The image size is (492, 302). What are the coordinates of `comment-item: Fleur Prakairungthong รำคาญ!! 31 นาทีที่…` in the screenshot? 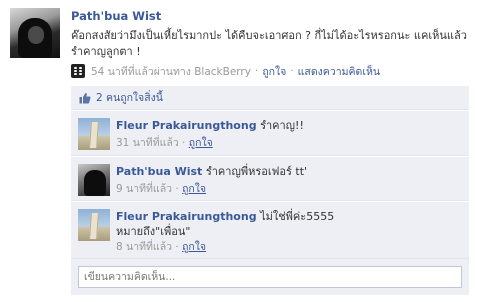 It's located at (270, 133).